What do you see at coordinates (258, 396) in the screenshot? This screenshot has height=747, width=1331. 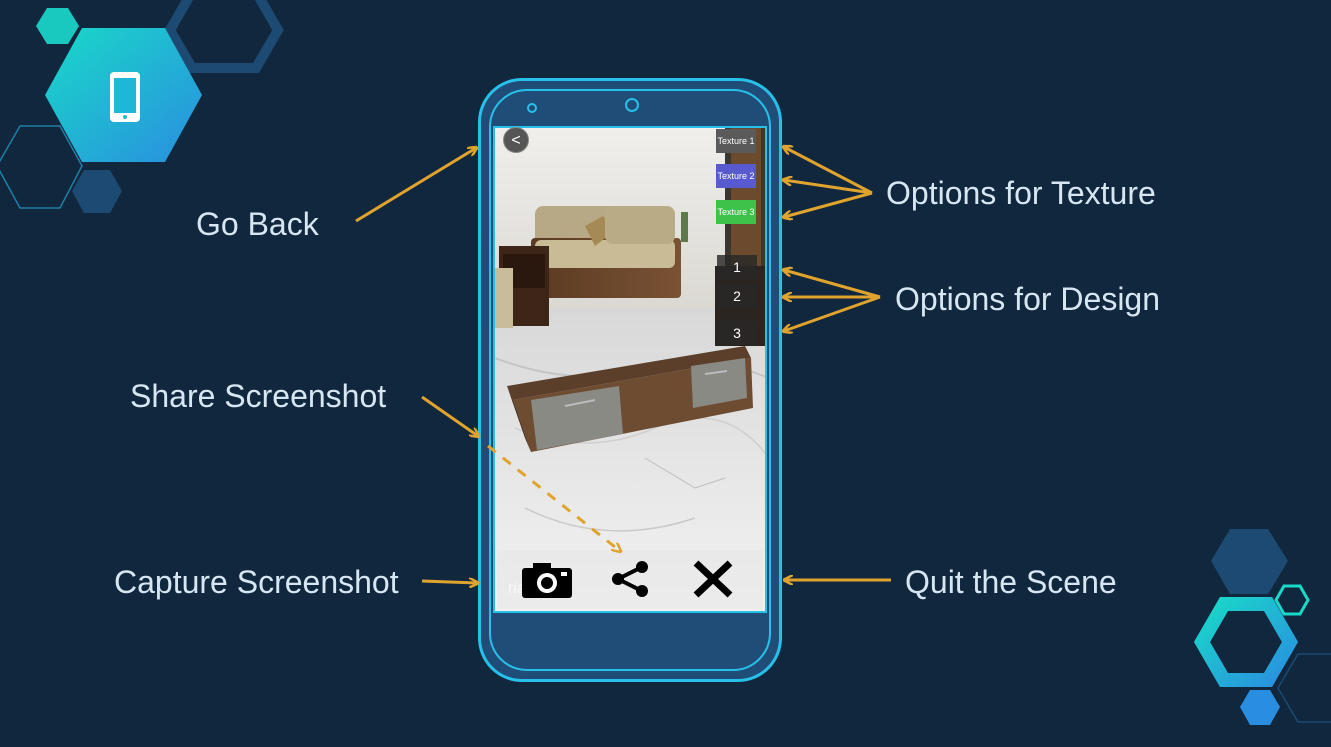 I see `label-share-screenshot: Share Screenshot` at bounding box center [258, 396].